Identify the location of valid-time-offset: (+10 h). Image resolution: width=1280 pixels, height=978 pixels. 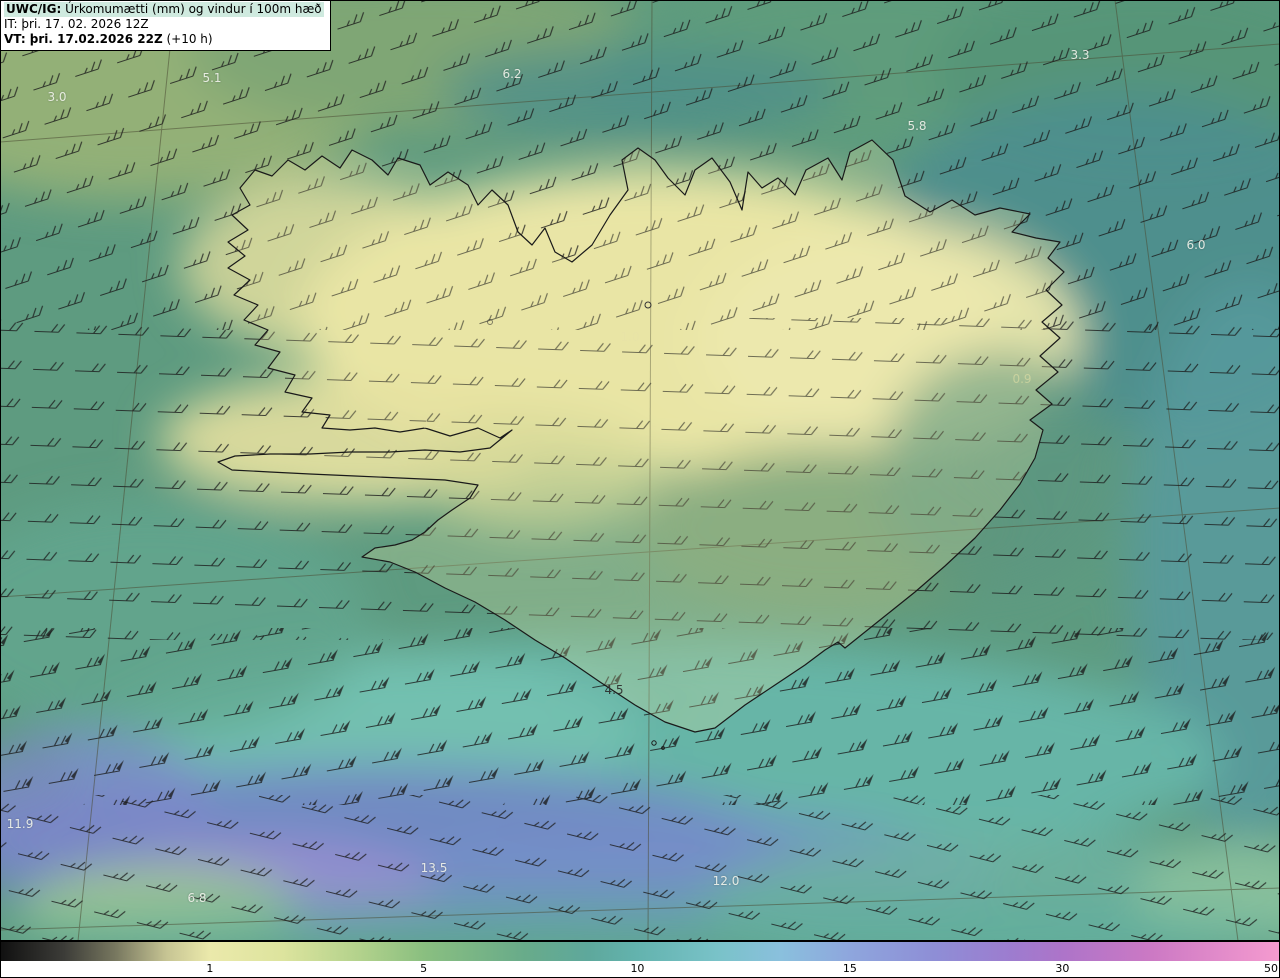
(187, 39).